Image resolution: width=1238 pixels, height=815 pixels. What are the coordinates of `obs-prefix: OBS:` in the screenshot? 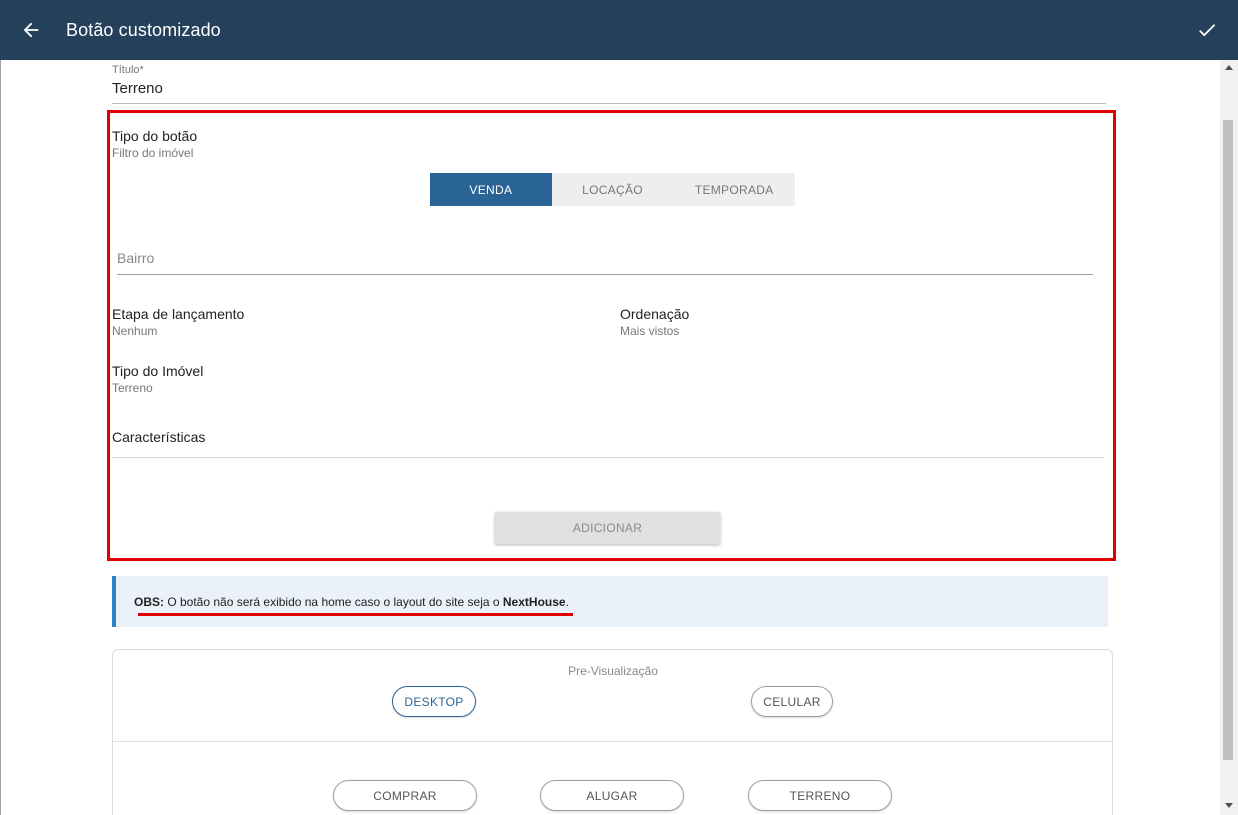 It's located at (149, 602).